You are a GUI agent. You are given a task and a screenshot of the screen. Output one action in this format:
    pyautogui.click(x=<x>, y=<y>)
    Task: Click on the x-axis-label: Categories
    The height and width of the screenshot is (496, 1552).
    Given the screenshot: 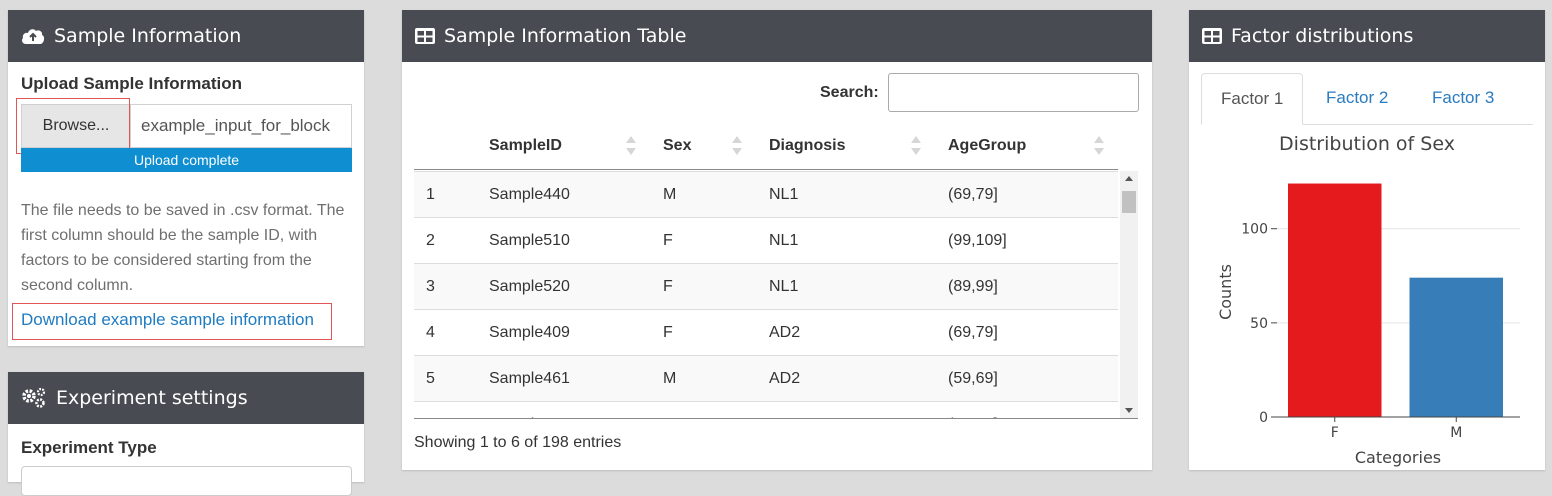 What is the action you would take?
    pyautogui.click(x=1398, y=457)
    